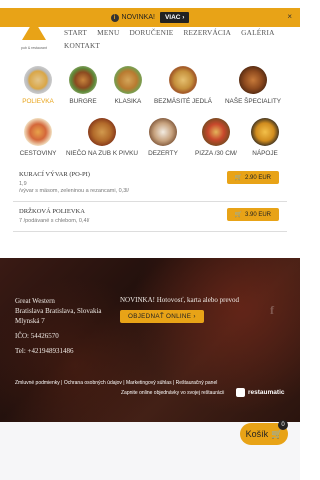 The image size is (320, 480). Describe the element at coordinates (83, 80) in the screenshot. I see `burger-image` at that location.